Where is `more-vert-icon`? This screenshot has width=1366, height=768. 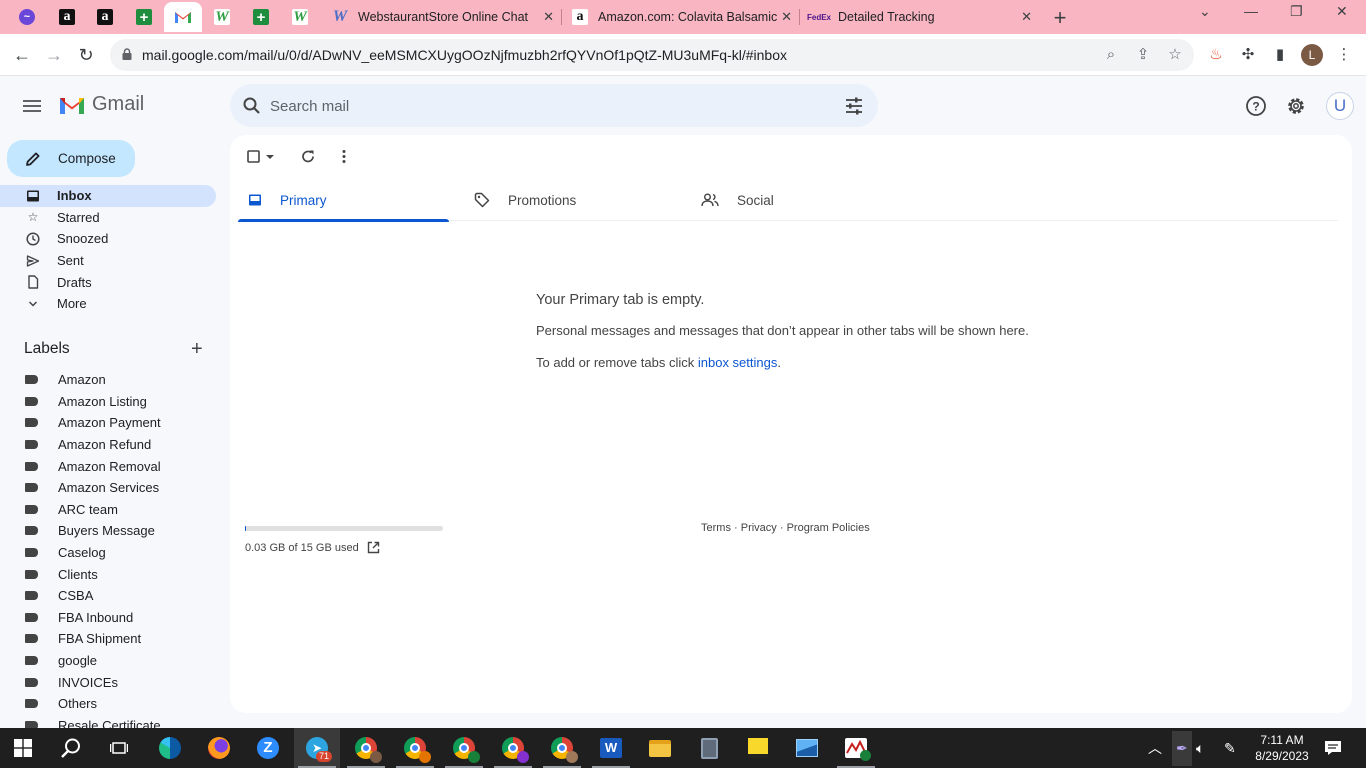
more-vert-icon is located at coordinates (344, 157).